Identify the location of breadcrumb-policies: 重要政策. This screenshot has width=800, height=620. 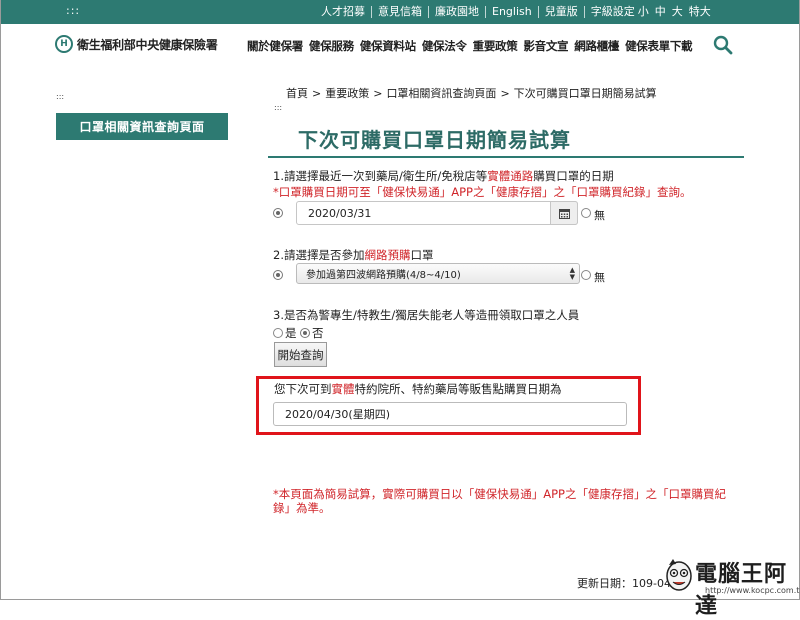
(347, 93).